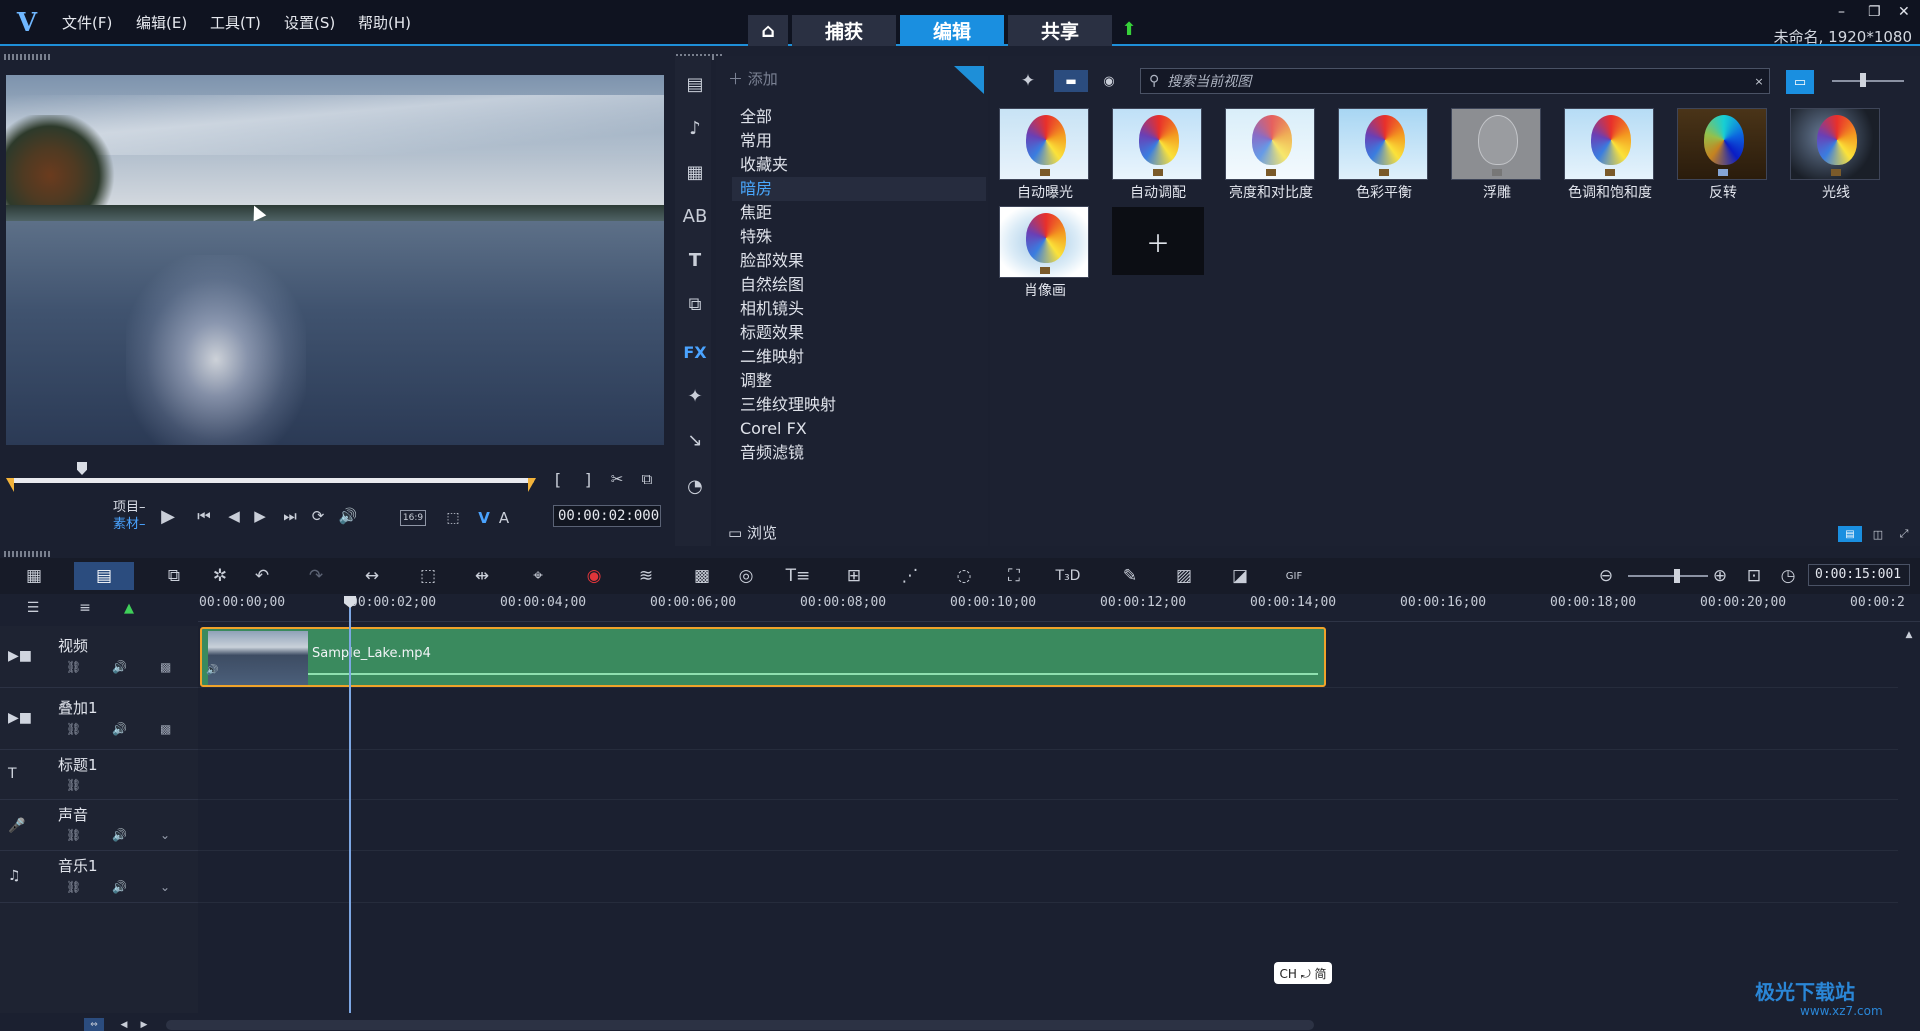 Image resolution: width=1920 pixels, height=1031 pixels. What do you see at coordinates (1028, 81) in the screenshot?
I see `favorite-star-icon: ✦` at bounding box center [1028, 81].